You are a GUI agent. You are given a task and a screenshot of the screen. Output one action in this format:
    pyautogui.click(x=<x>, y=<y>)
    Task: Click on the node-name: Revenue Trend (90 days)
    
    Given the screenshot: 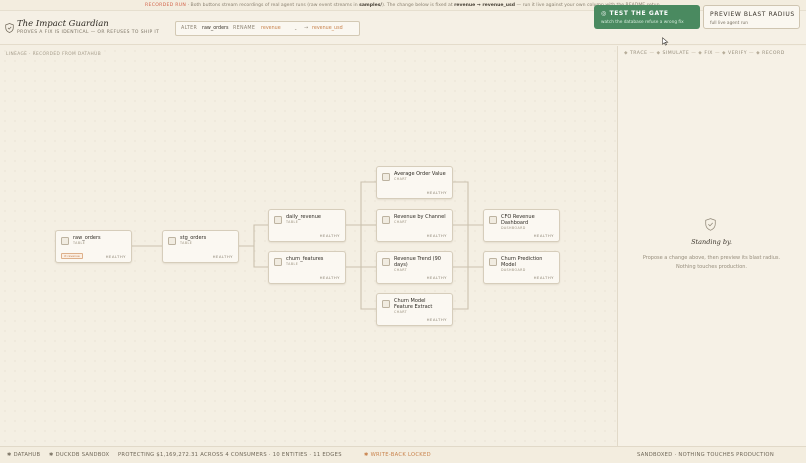 What is the action you would take?
    pyautogui.click(x=417, y=262)
    